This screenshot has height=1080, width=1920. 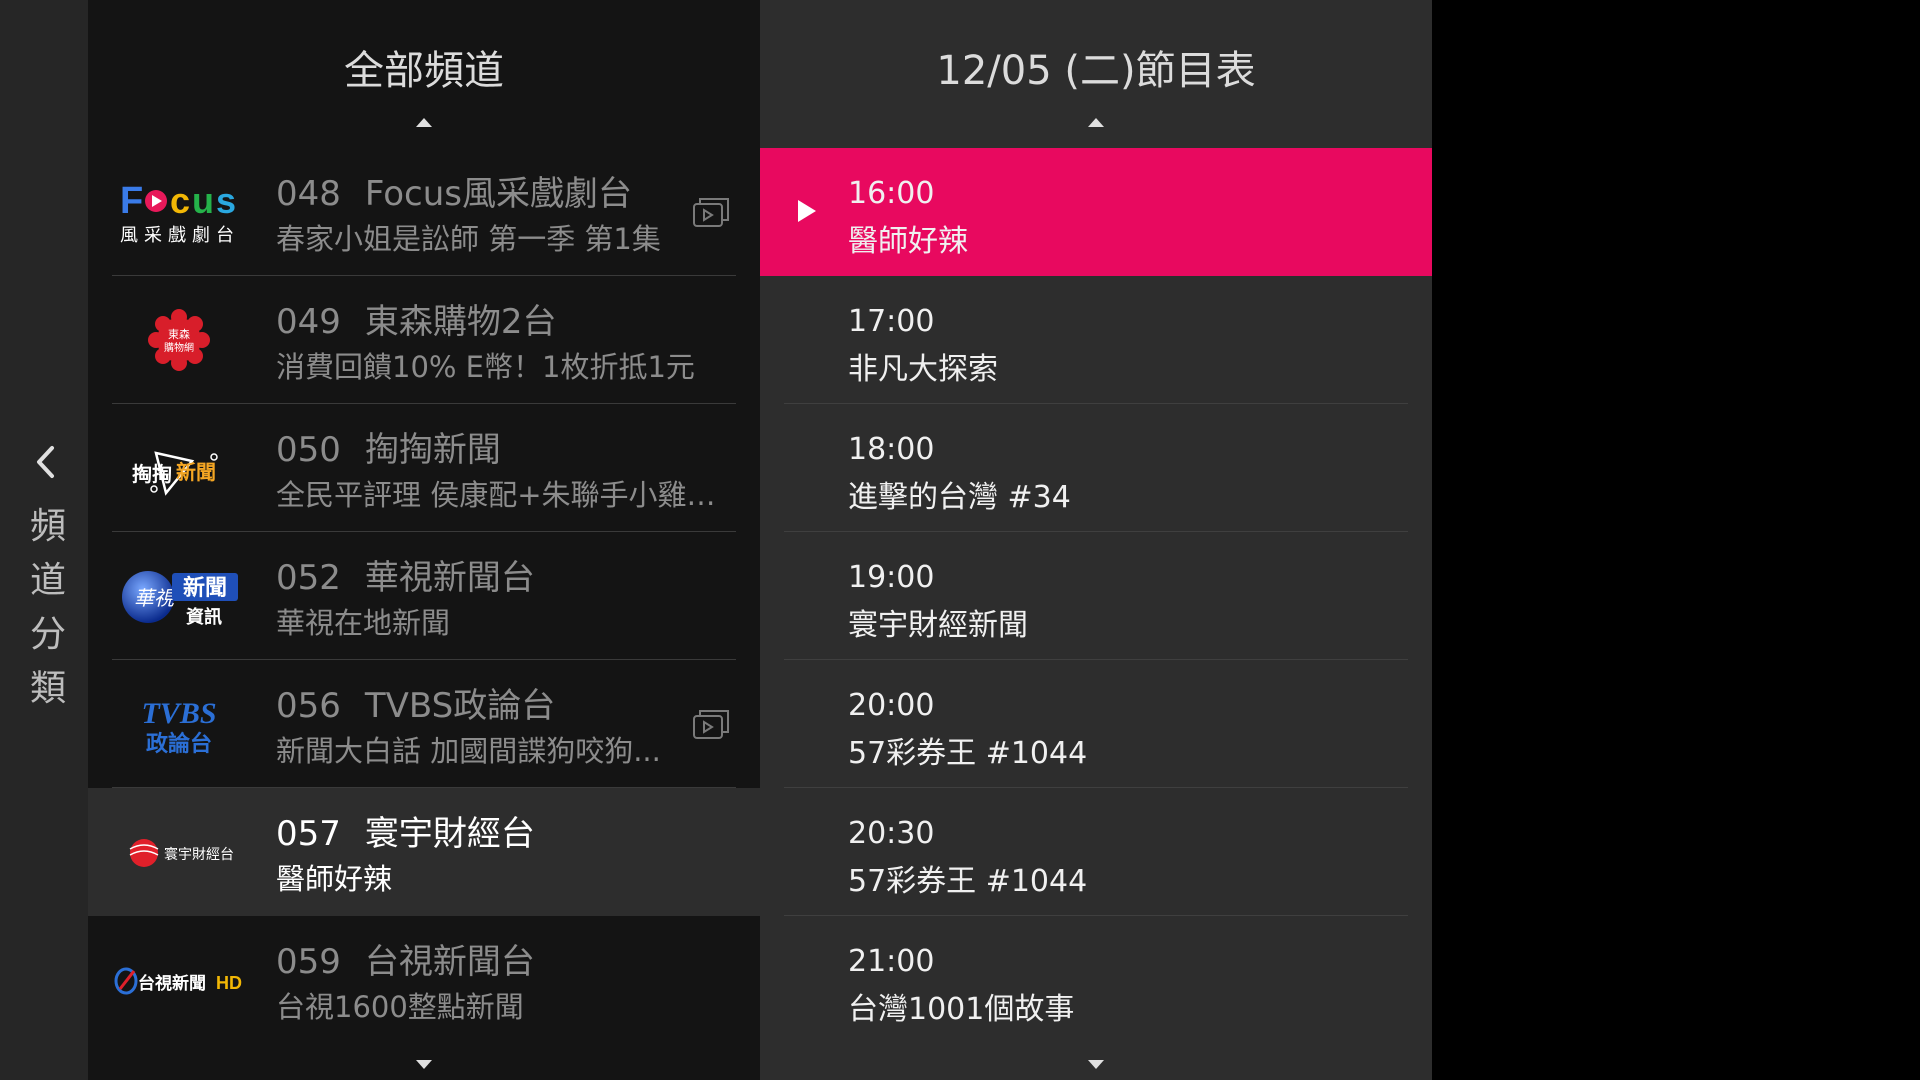 I want to click on channel-title: 059 台視新聞台, so click(x=405, y=958).